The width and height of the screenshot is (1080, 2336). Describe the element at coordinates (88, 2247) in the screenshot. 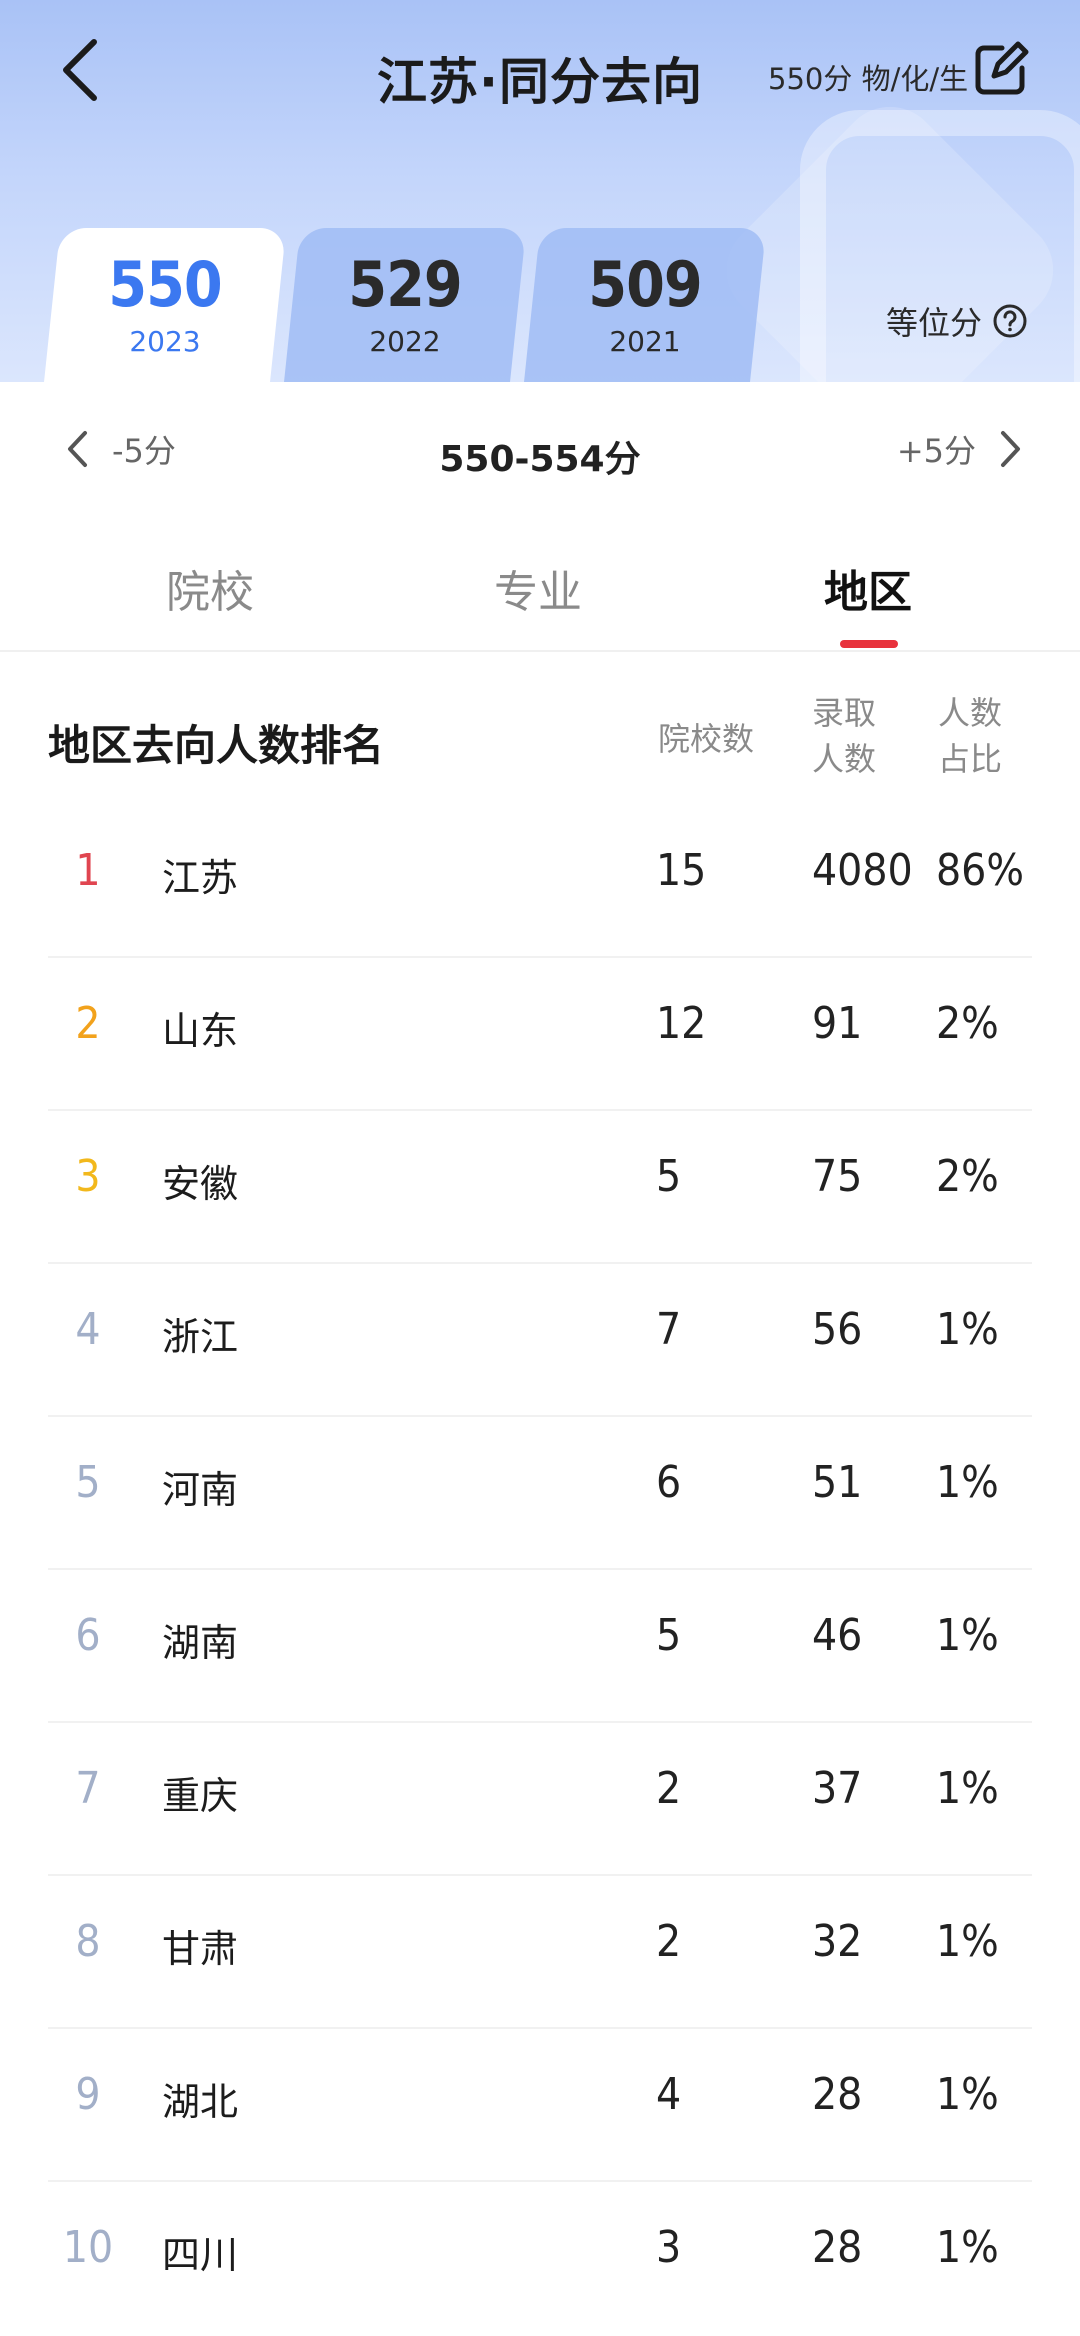

I see `rank-number: 10` at that location.